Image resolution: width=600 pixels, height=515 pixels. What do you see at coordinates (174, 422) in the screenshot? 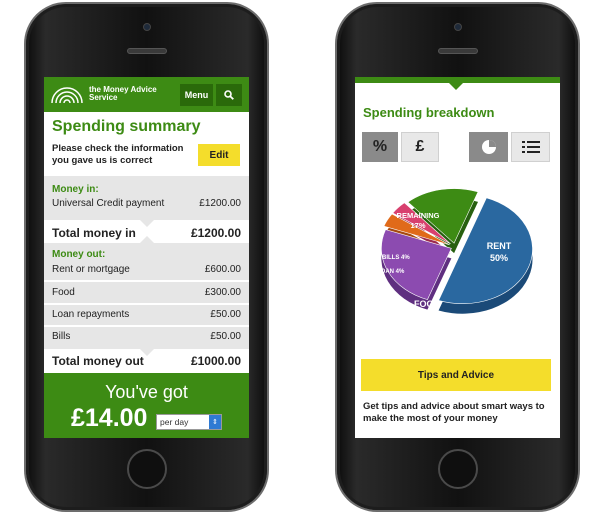
I see `period-selected-value: per day` at bounding box center [174, 422].